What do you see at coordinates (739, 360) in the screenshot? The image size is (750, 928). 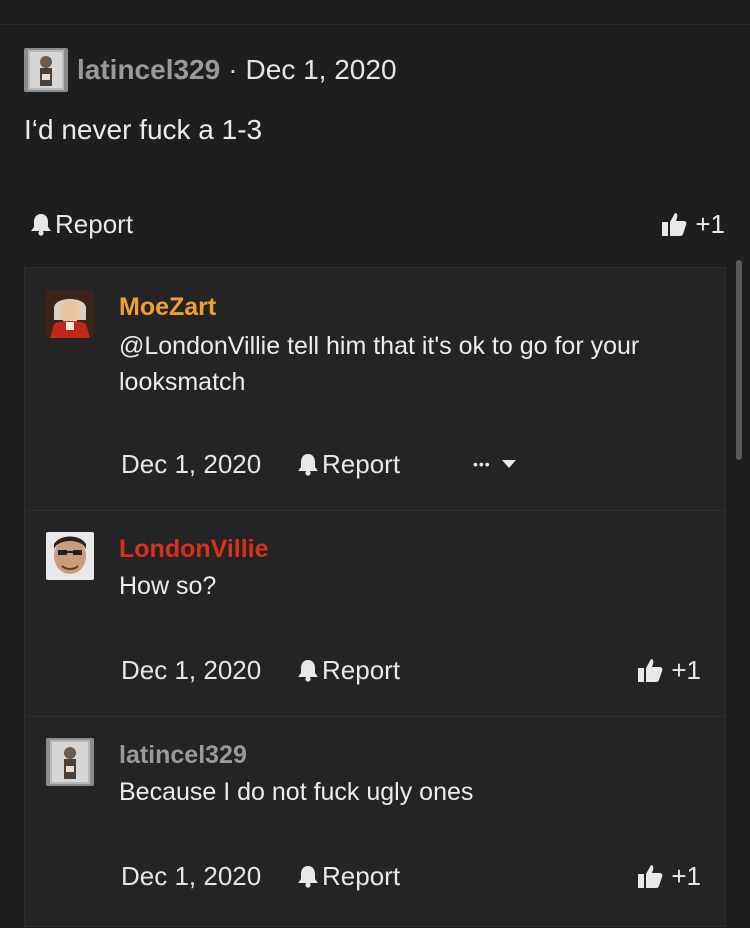 I see `scrollbar` at bounding box center [739, 360].